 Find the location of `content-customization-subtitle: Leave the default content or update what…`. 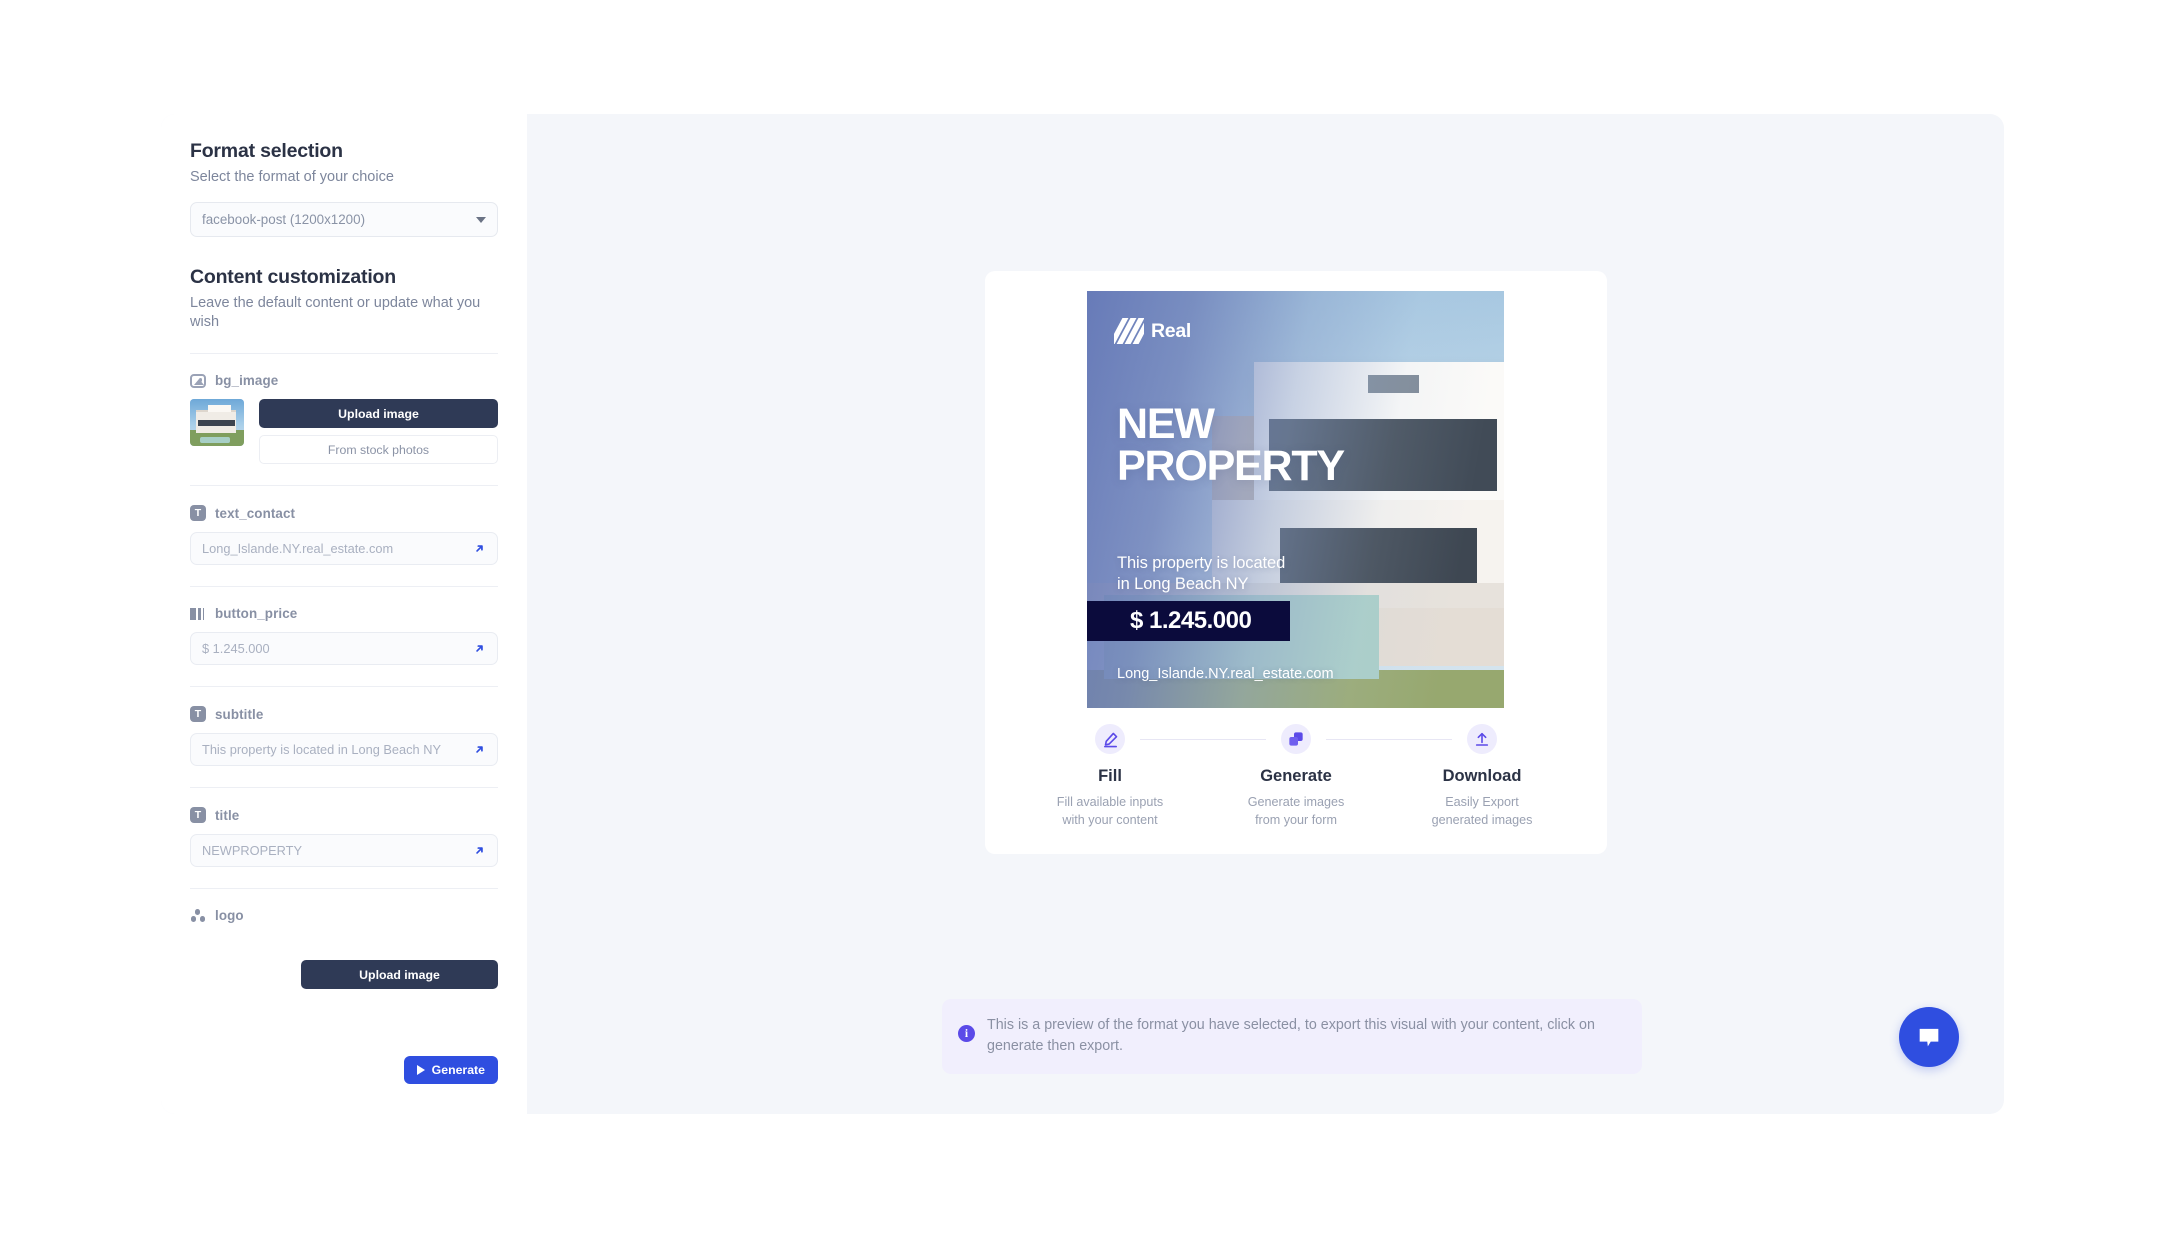

content-customization-subtitle: Leave the default content or update what… is located at coordinates (335, 313).